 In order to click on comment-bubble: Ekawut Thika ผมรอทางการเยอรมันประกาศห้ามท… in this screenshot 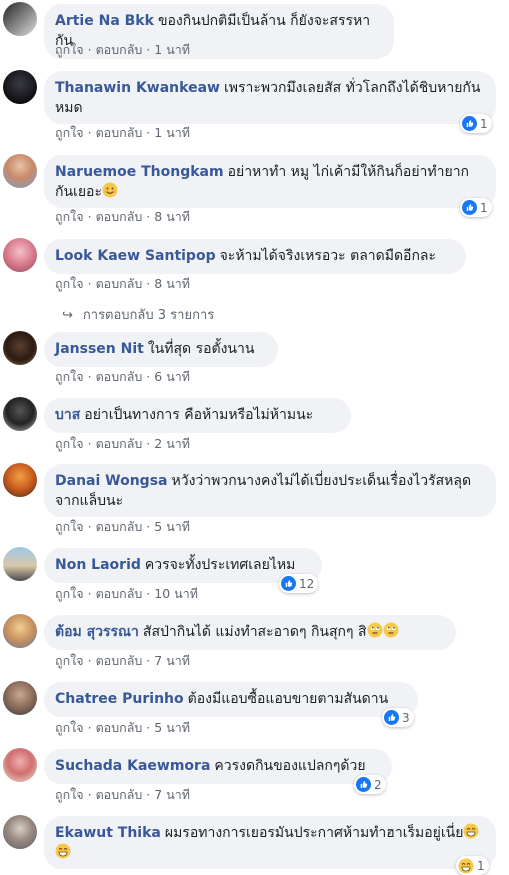, I will do `click(270, 842)`.